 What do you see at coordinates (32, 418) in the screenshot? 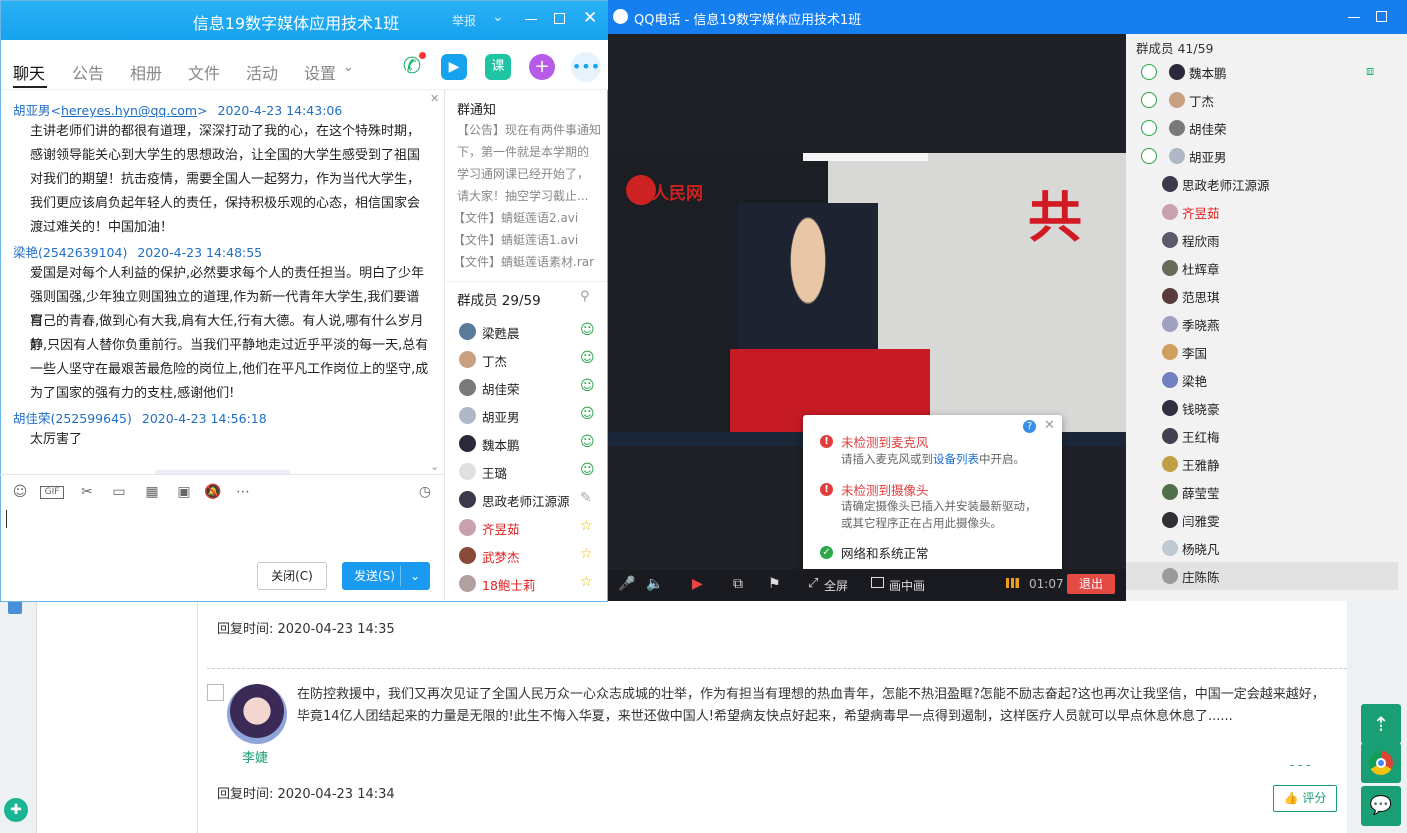
I see `sender-name: 胡佳荣` at bounding box center [32, 418].